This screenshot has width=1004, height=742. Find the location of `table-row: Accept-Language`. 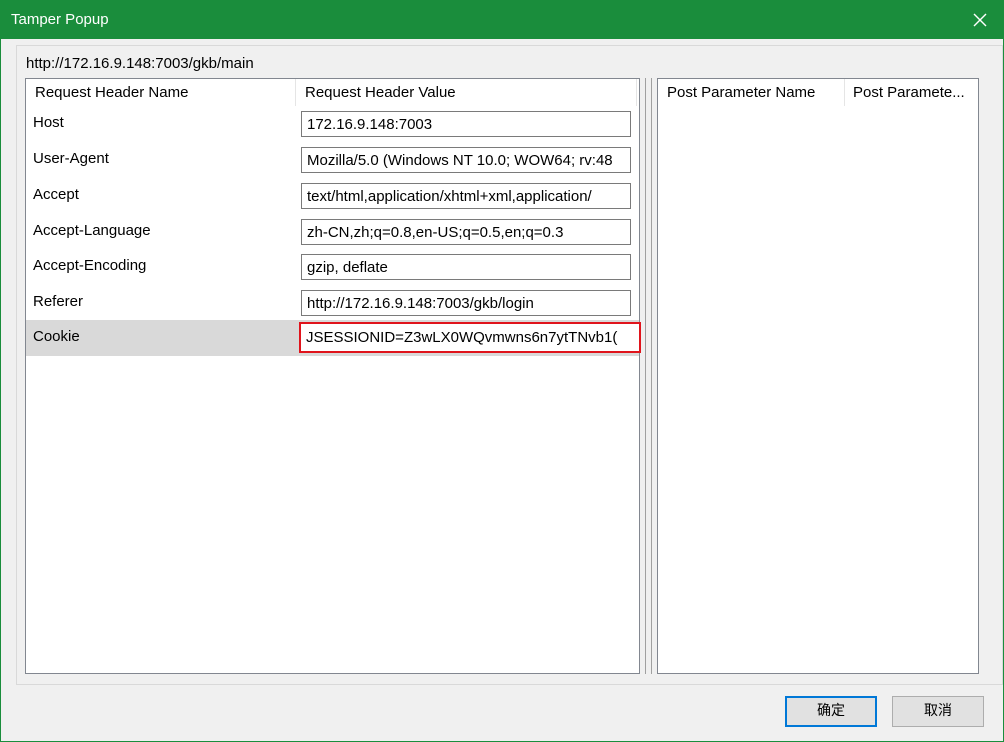

table-row: Accept-Language is located at coordinates (332, 232).